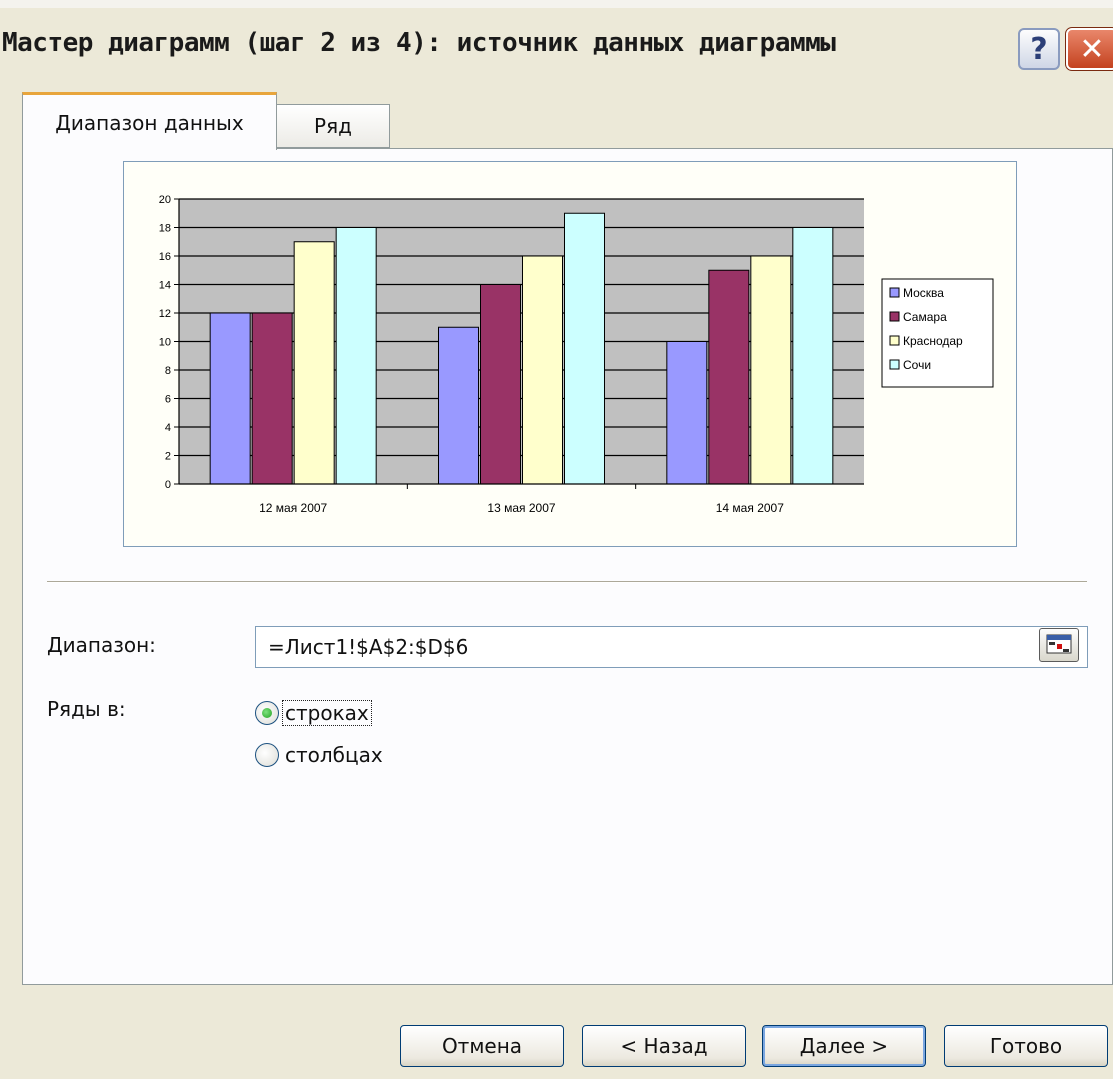  I want to click on question-icon: ?, so click(1039, 49).